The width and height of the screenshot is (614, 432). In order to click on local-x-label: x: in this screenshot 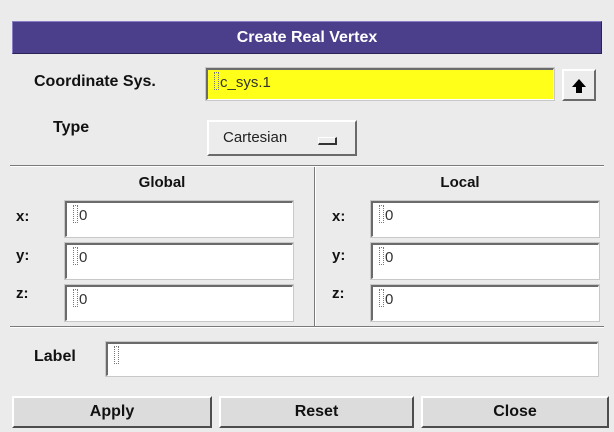, I will do `click(339, 216)`.